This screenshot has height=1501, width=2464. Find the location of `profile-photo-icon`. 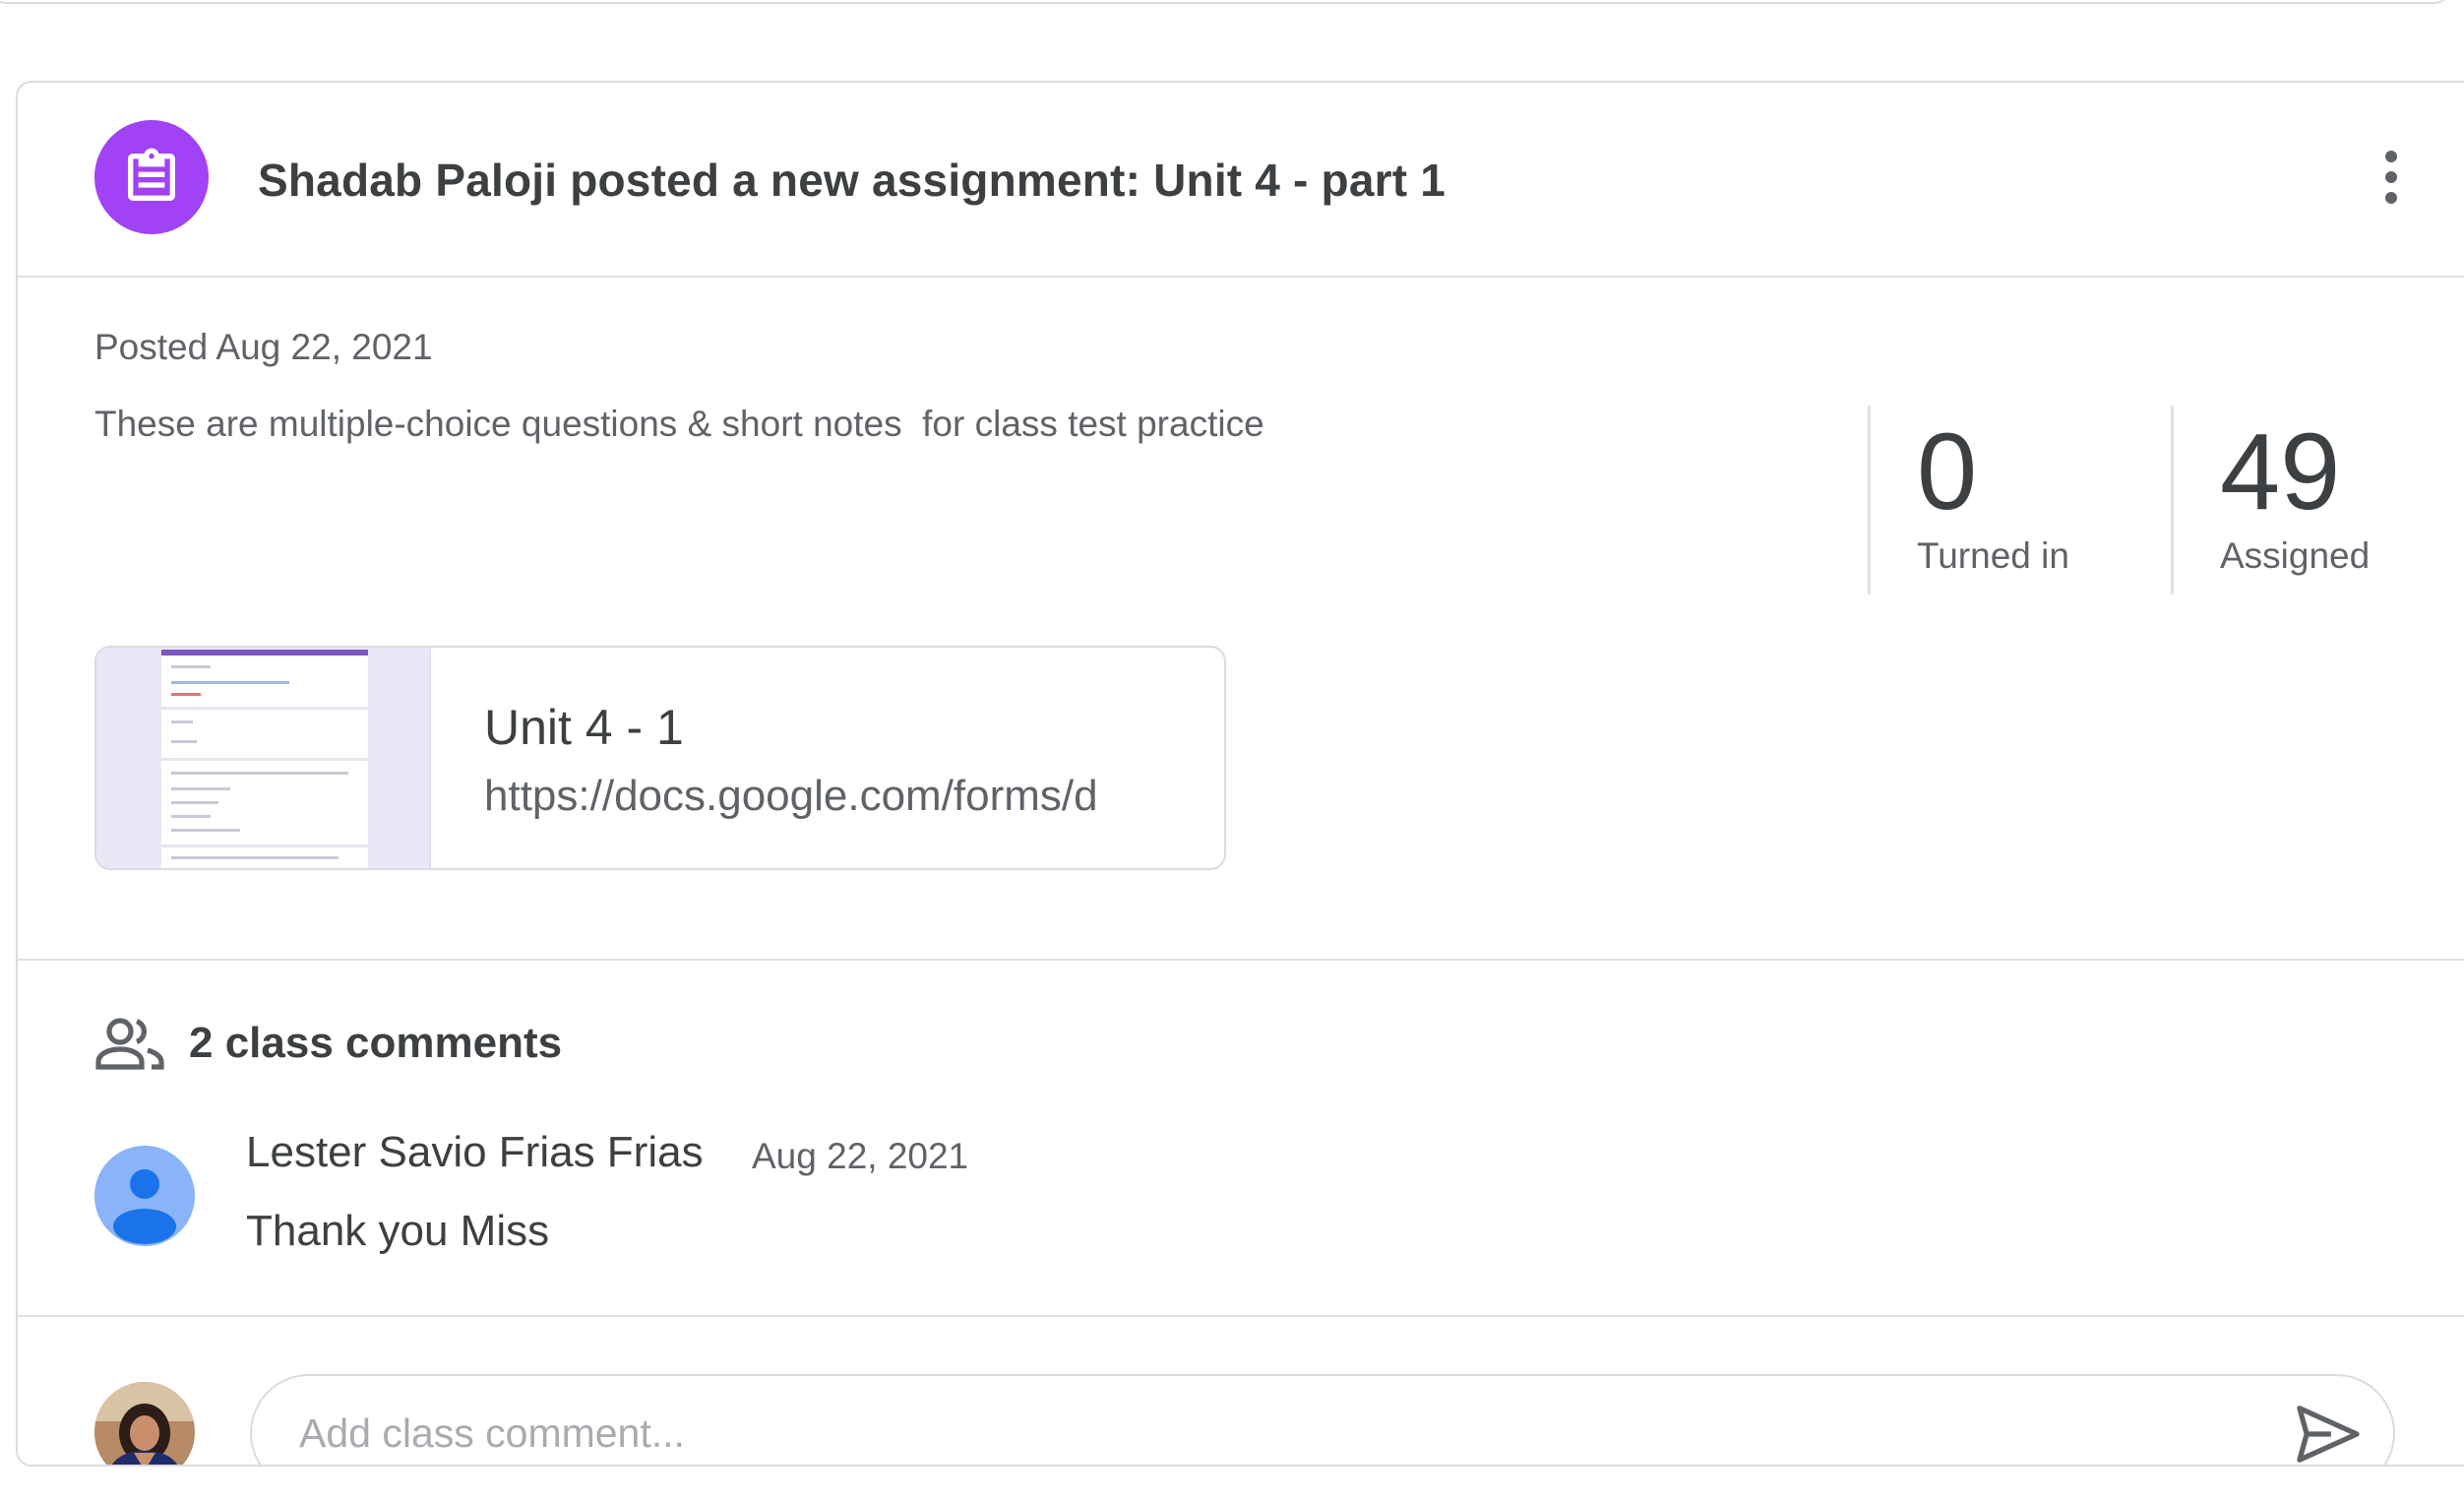

profile-photo-icon is located at coordinates (144, 1423).